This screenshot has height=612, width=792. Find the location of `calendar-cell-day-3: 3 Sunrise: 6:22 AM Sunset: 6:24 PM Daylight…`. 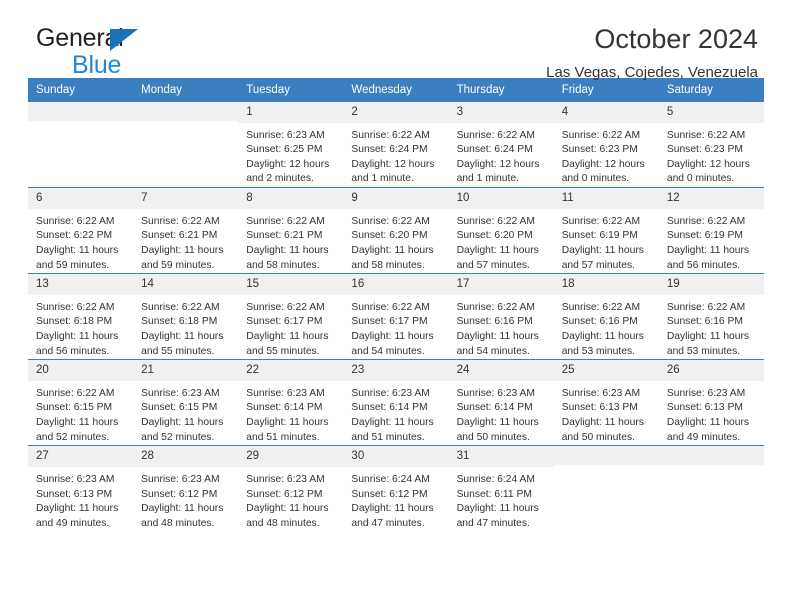

calendar-cell-day-3: 3 Sunrise: 6:22 AM Sunset: 6:24 PM Daylight… is located at coordinates (501, 145).